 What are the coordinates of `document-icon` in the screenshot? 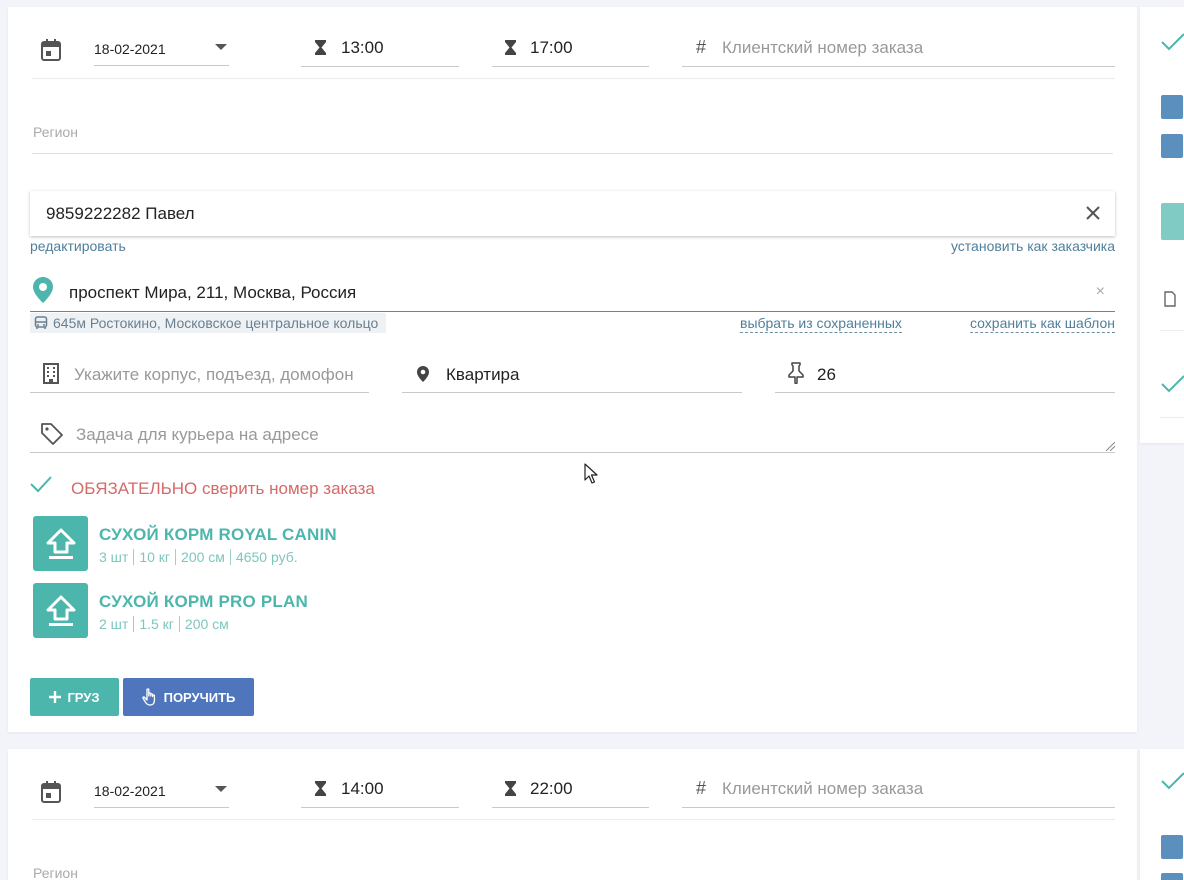 It's located at (1170, 299).